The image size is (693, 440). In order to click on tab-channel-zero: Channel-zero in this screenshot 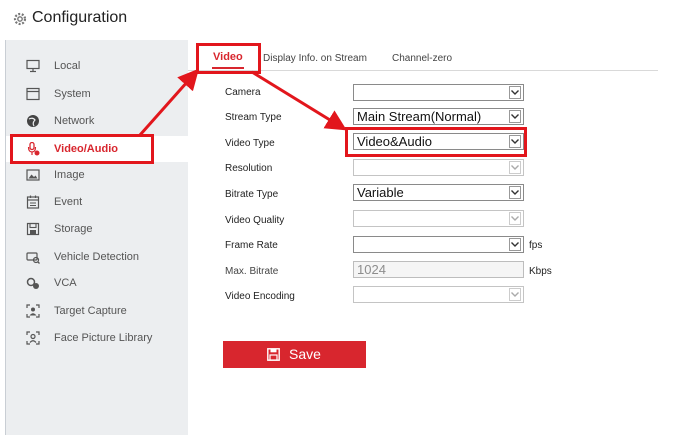, I will do `click(422, 58)`.